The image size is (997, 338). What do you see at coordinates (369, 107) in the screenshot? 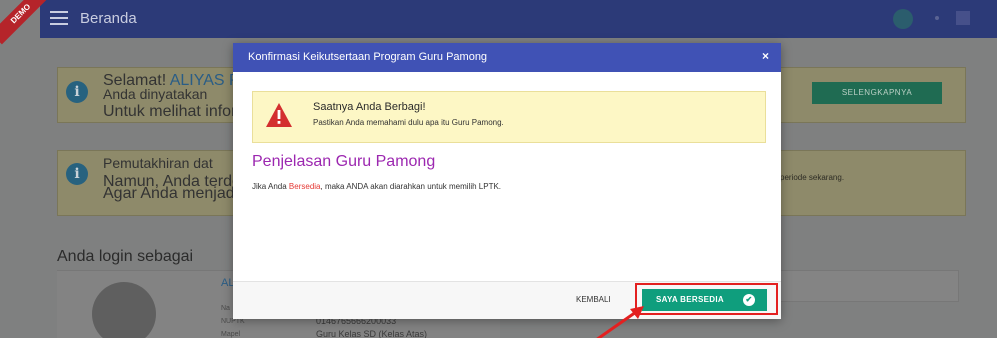
I see `alert-title: Saatnya Anda Berbagi!` at bounding box center [369, 107].